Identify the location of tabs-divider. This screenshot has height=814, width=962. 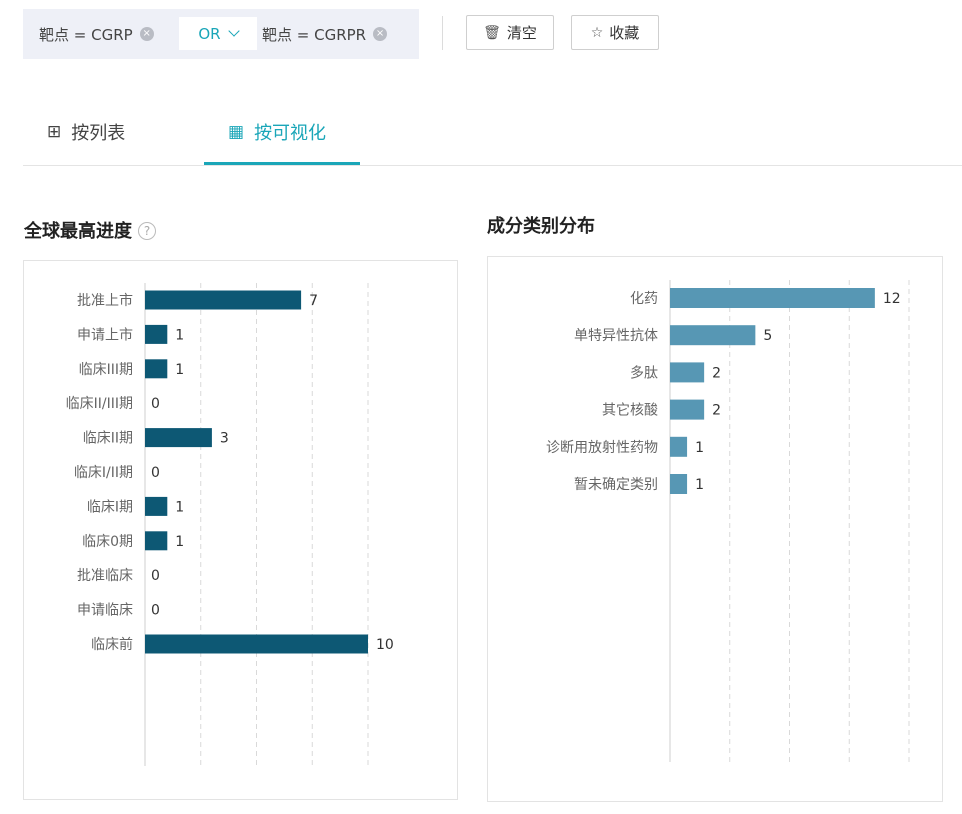
(492, 165).